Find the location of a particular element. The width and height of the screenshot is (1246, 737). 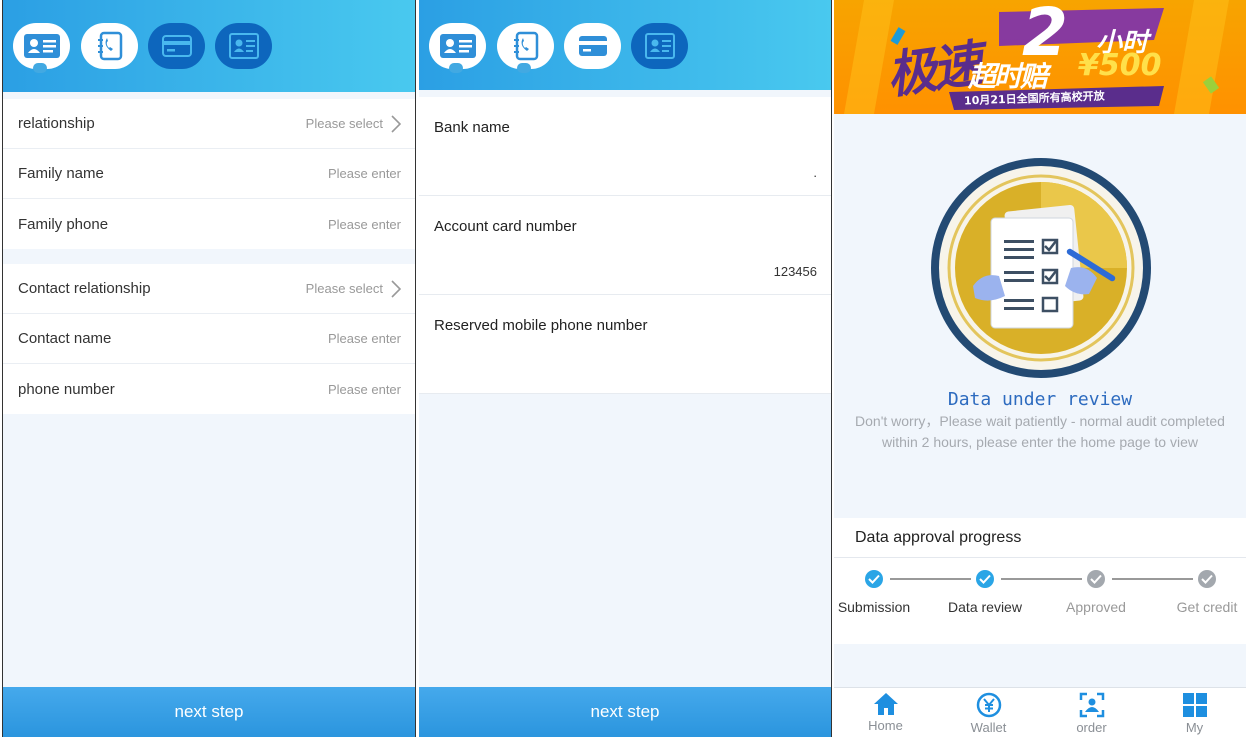

tab-label: order is located at coordinates (1091, 727).